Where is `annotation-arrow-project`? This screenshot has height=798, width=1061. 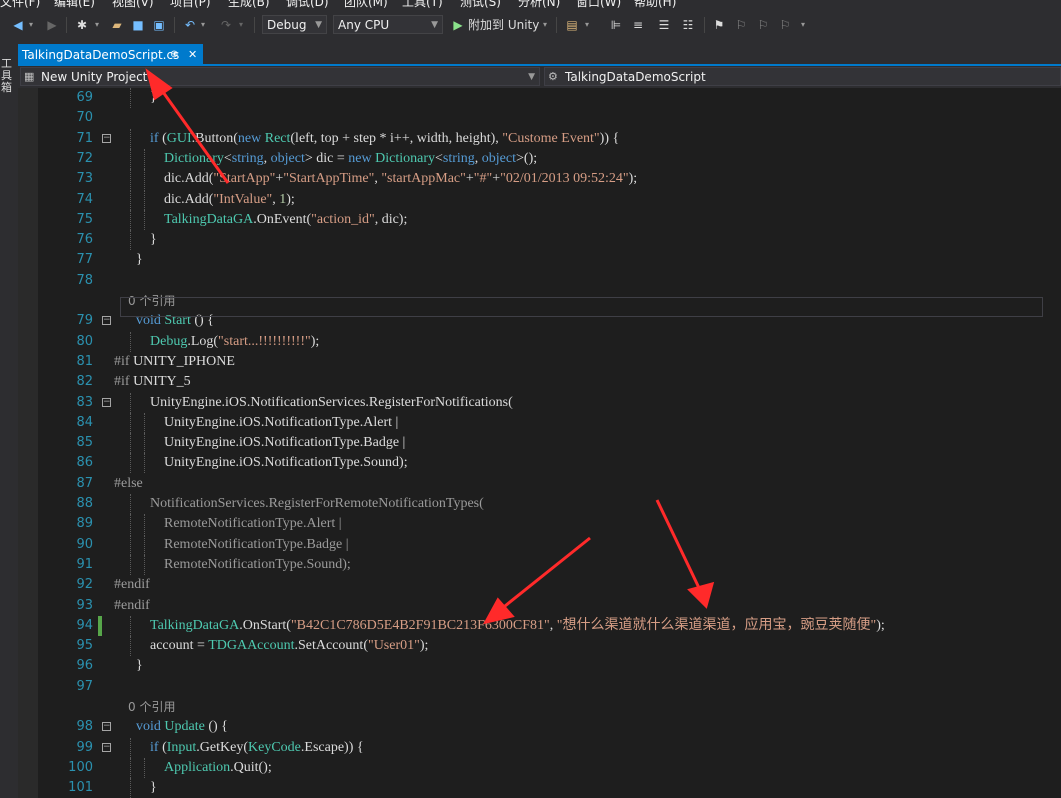 annotation-arrow-project is located at coordinates (193, 134).